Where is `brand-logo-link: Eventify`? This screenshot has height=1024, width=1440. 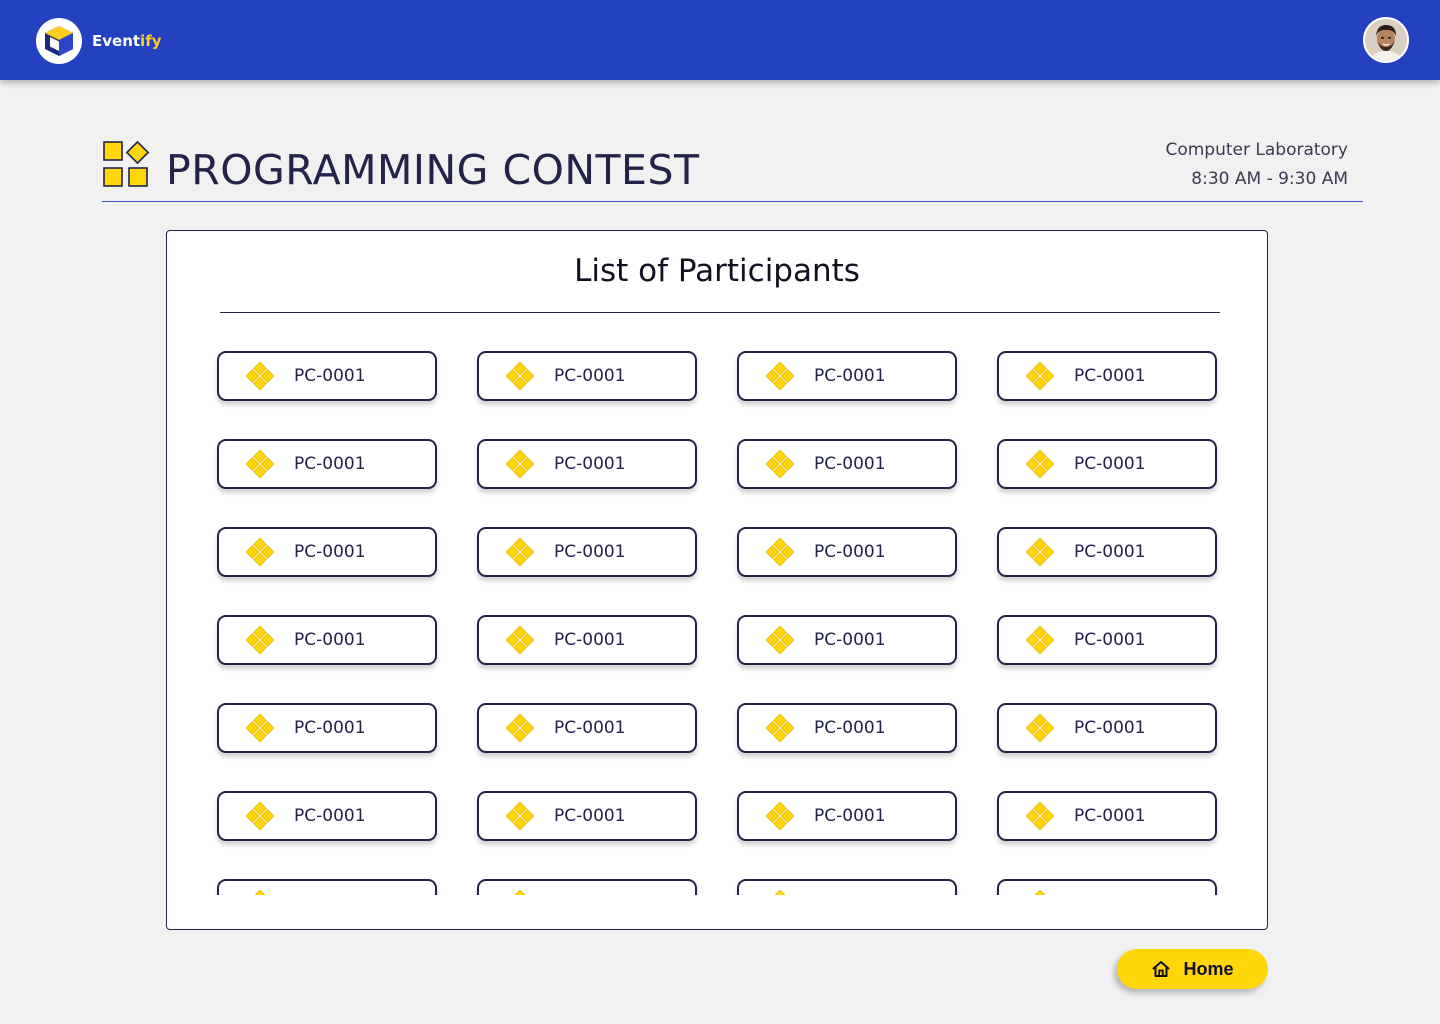
brand-logo-link: Eventify is located at coordinates (99, 41).